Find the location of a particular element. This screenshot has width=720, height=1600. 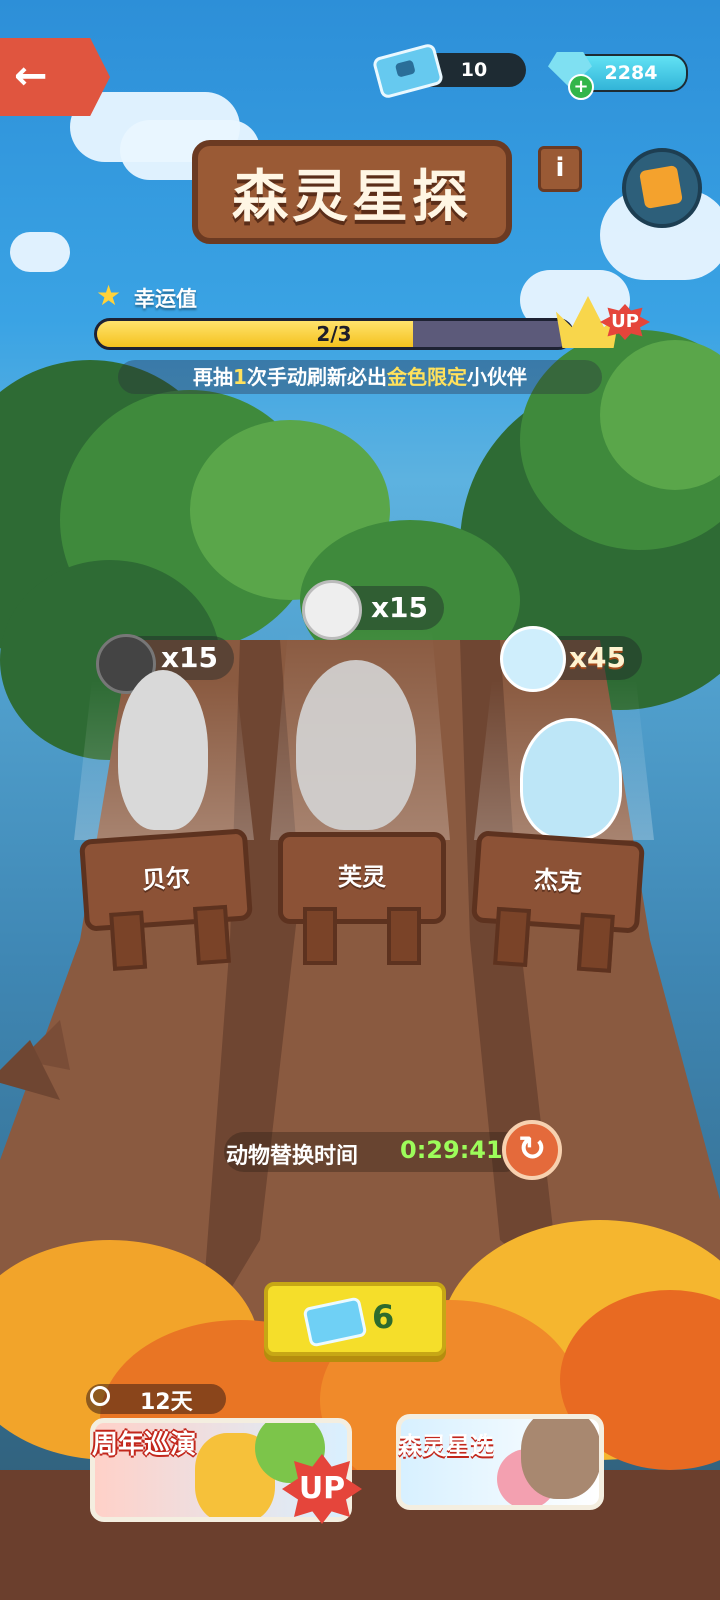

luck-hint: 再抽1次手动刷新必出金色限定小伙伴 is located at coordinates (360, 377).